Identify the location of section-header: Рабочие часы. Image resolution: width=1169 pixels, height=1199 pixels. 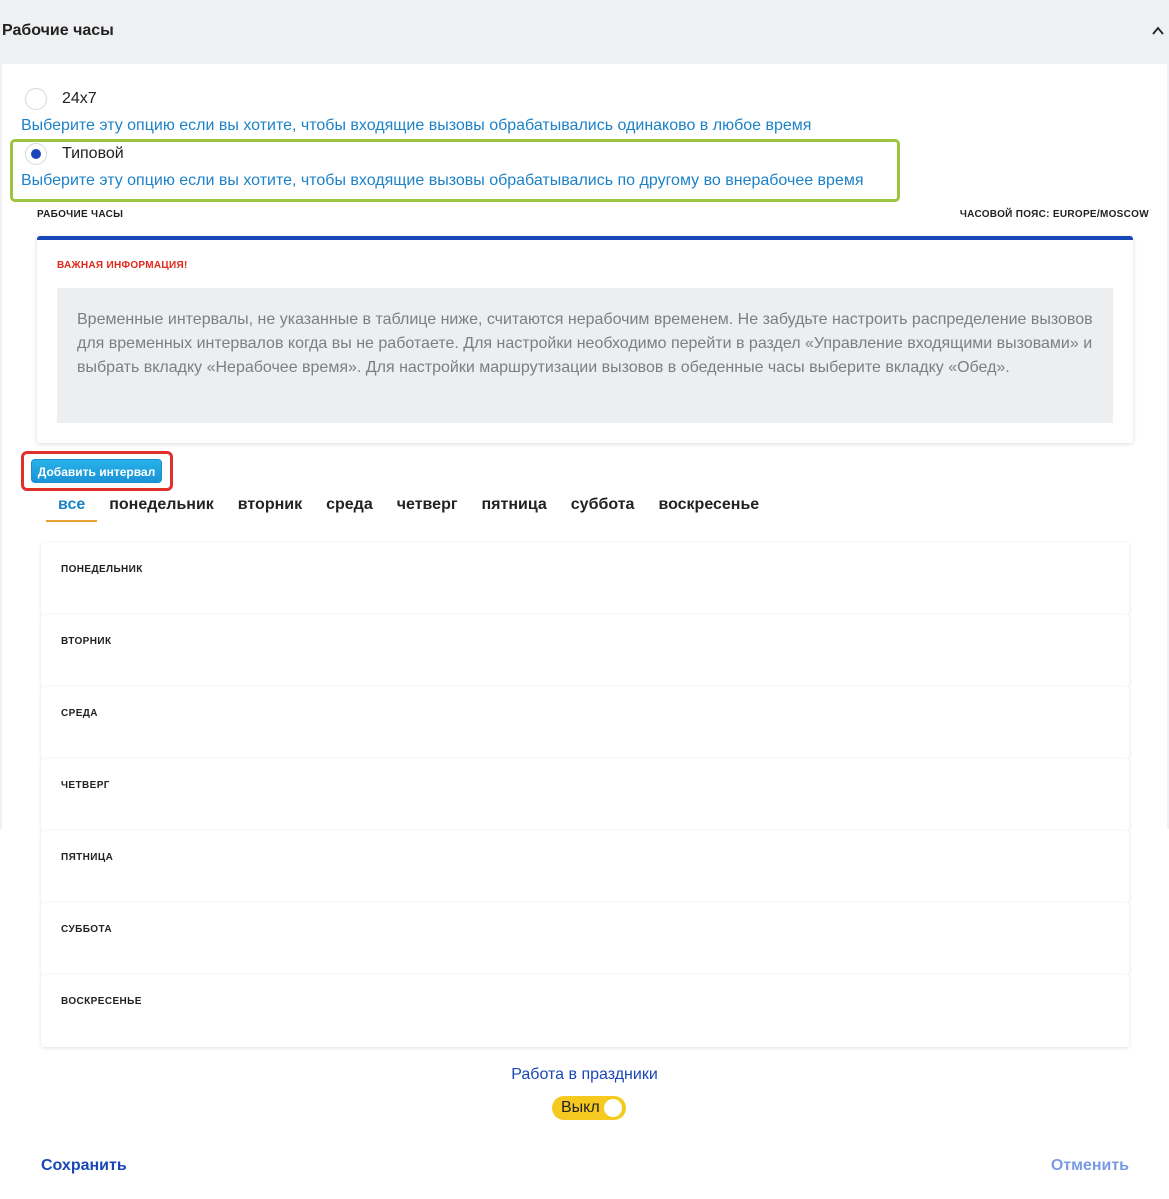
(584, 32).